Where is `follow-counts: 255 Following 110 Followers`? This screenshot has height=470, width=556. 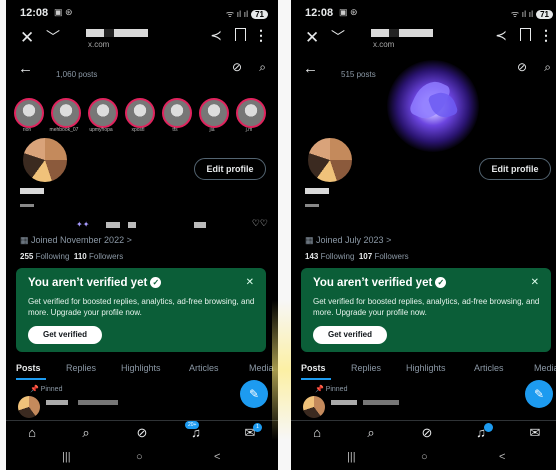
follow-counts: 255 Following 110 Followers is located at coordinates (71, 256).